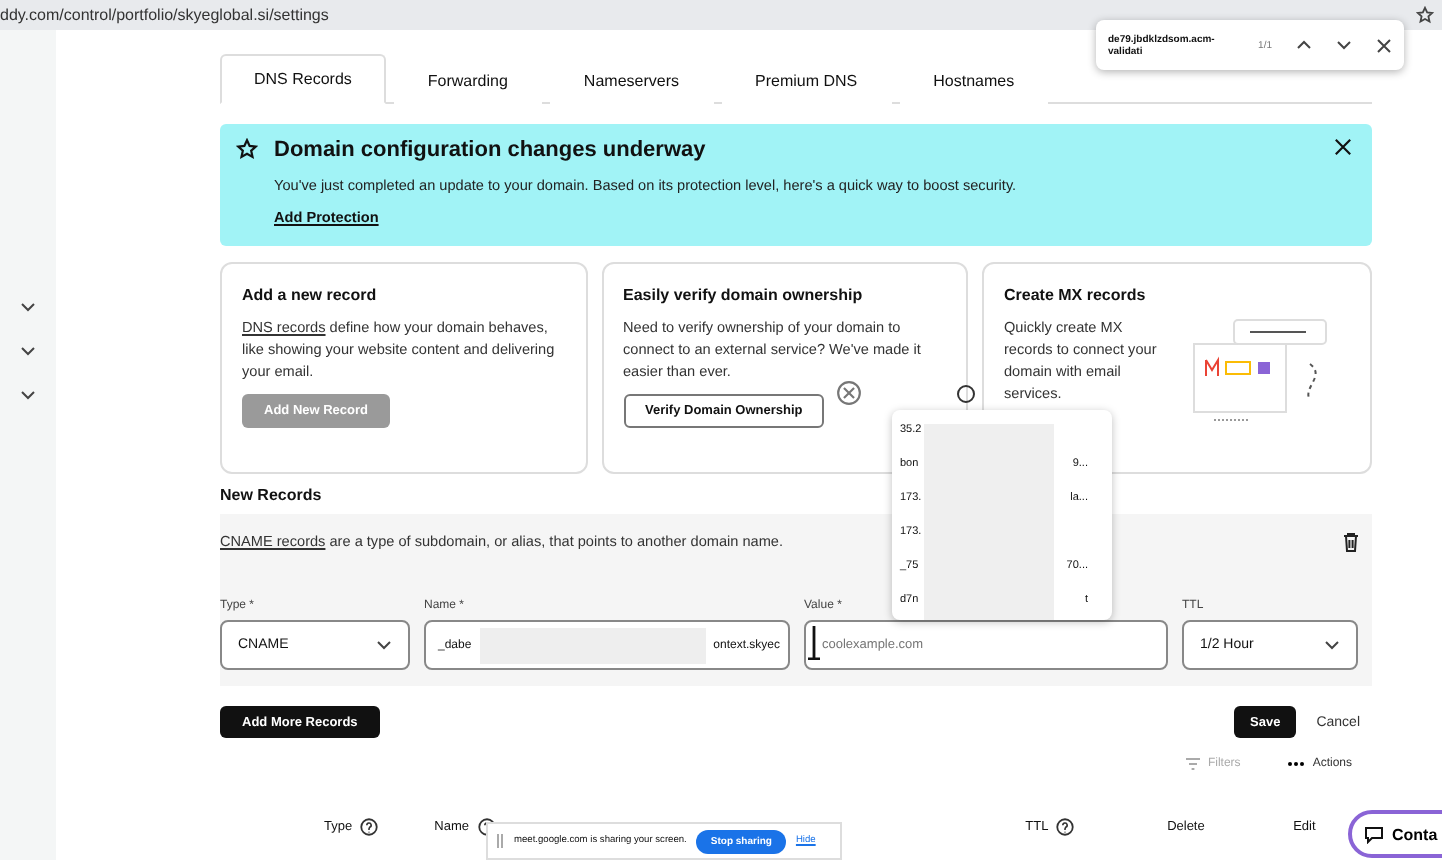  Describe the element at coordinates (966, 394) in the screenshot. I see `circle-icon` at that location.